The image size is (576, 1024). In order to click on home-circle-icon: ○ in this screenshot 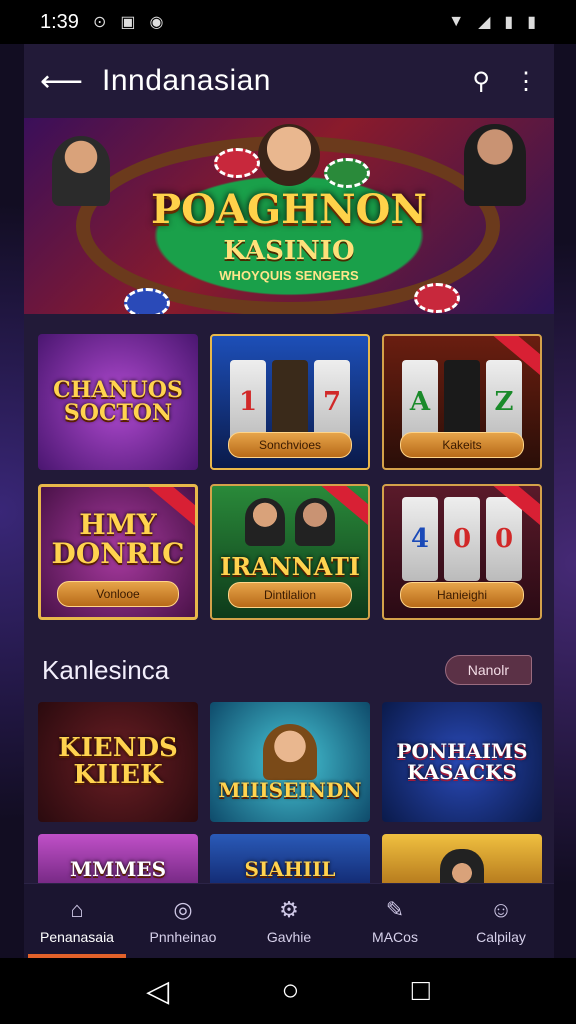, I will do `click(290, 991)`.